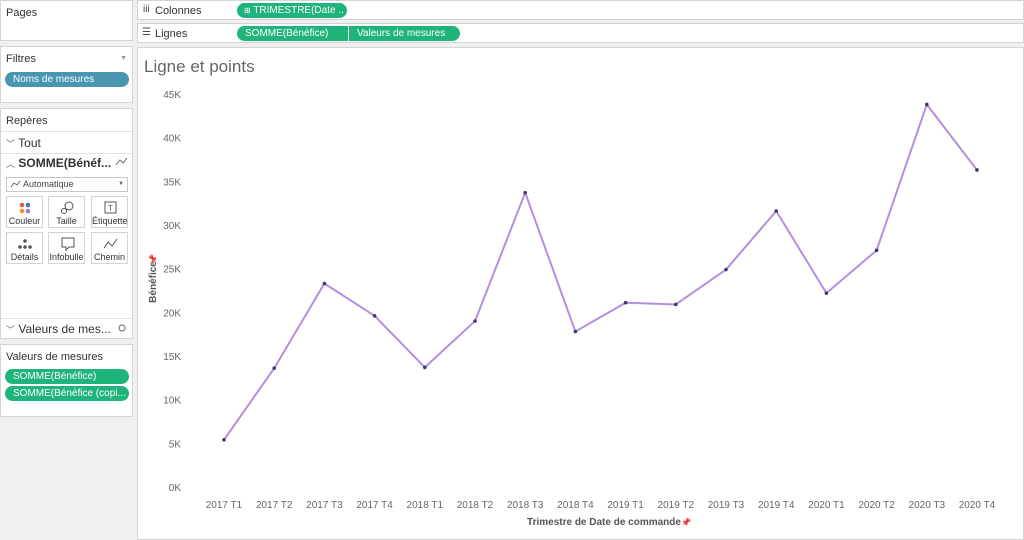 Image resolution: width=1024 pixels, height=540 pixels. I want to click on measure-pill-profit: SOMME(Bénéfice), so click(67, 376).